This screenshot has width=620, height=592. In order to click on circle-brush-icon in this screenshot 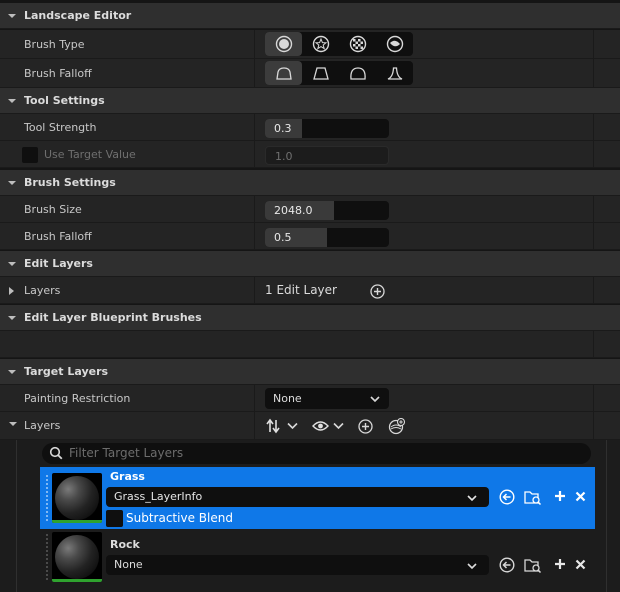, I will do `click(283, 44)`.